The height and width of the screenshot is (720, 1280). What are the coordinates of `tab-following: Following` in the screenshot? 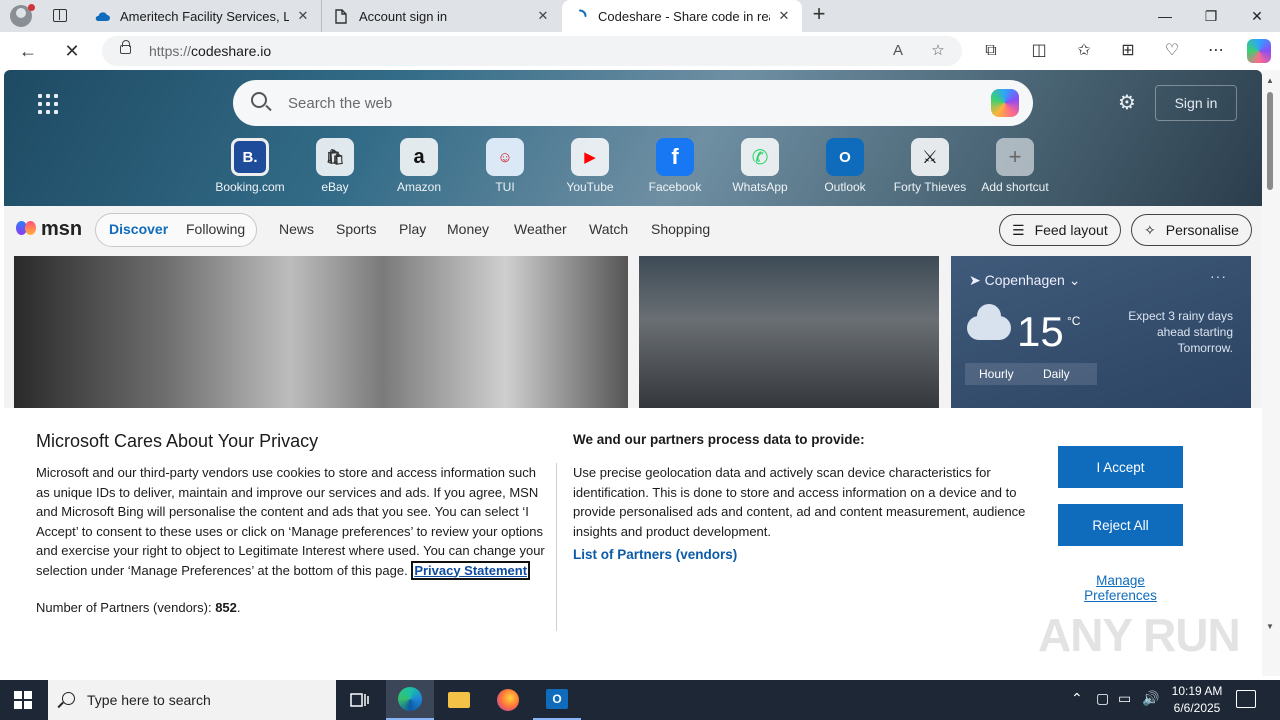 It's located at (215, 229).